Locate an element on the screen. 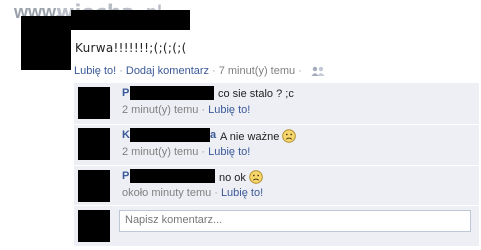  comment-meta: około minuty temu · Lubię to! is located at coordinates (192, 193).